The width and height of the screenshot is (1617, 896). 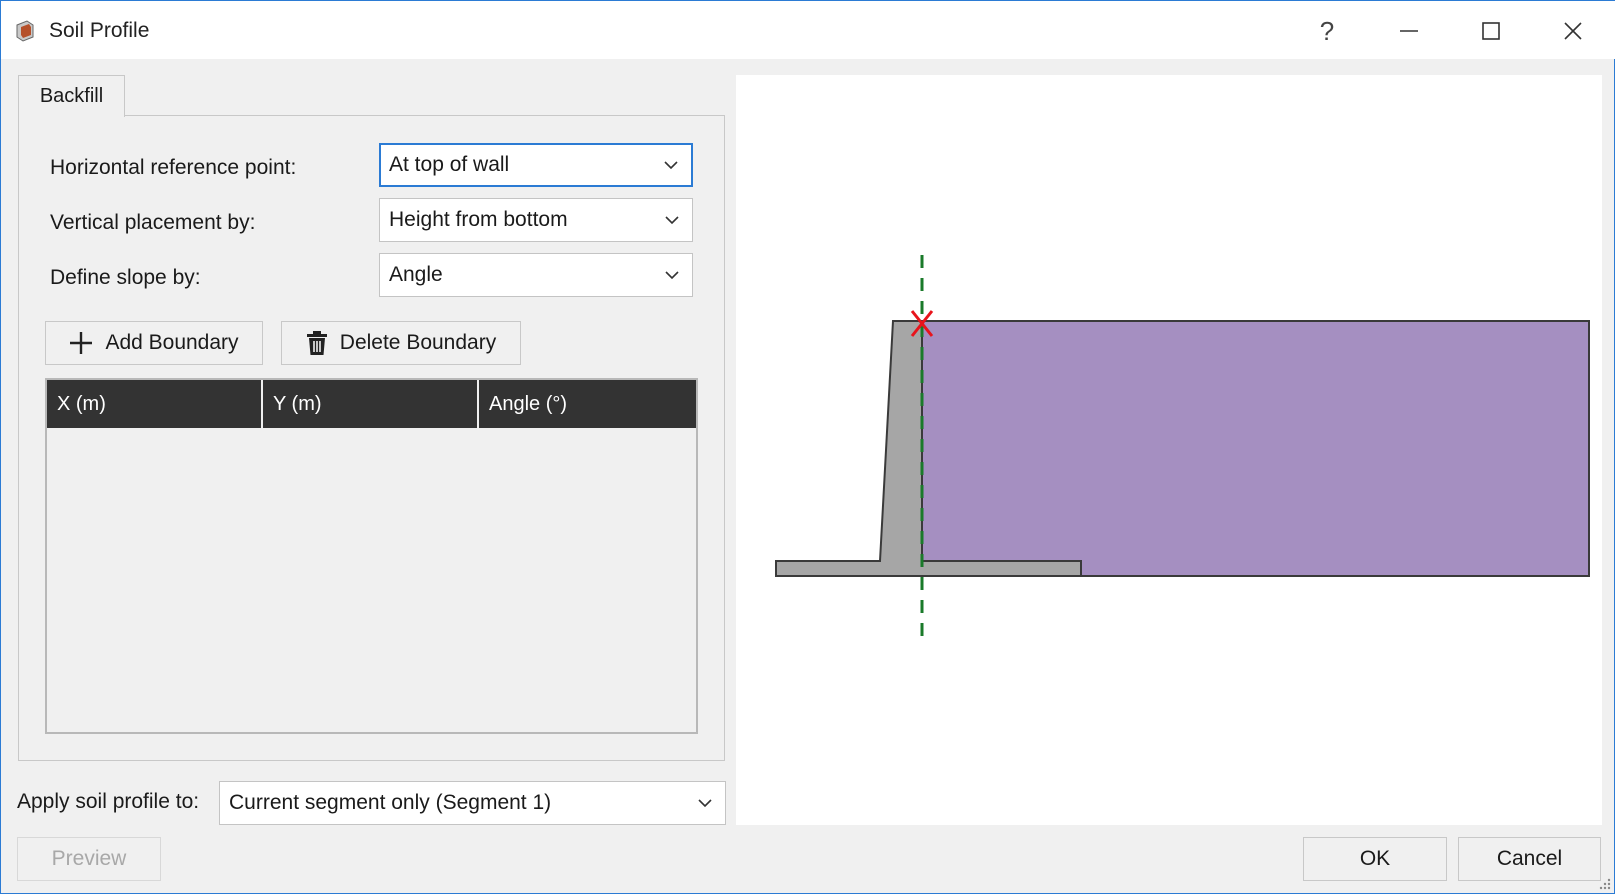 I want to click on apply-profile-select: Current segment only (Segment 1), so click(x=472, y=803).